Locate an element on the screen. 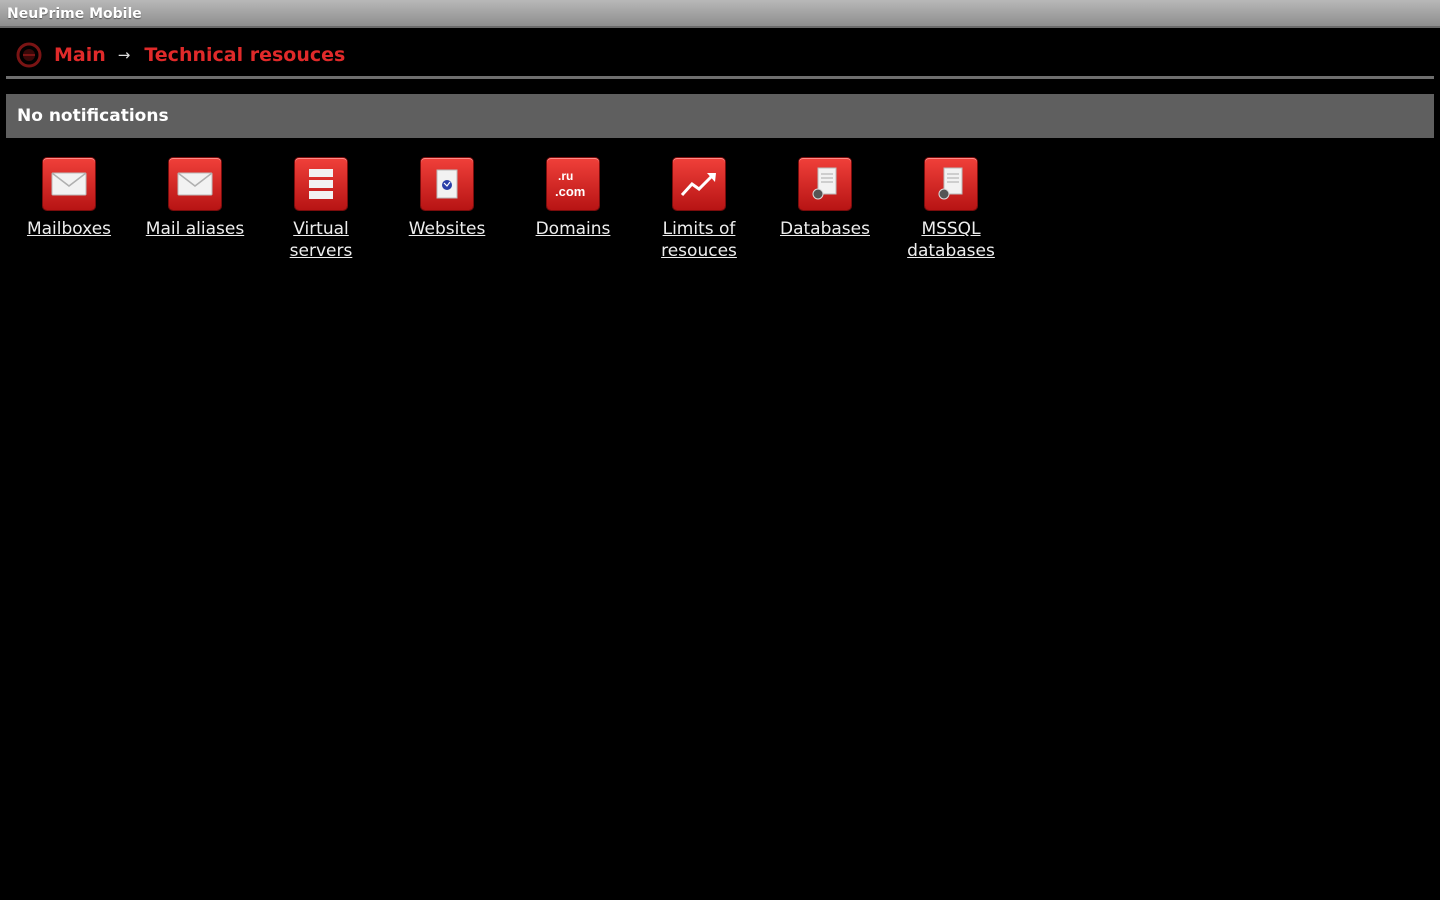 This screenshot has width=1440, height=900. tile-label: Virtual servers is located at coordinates (321, 240).